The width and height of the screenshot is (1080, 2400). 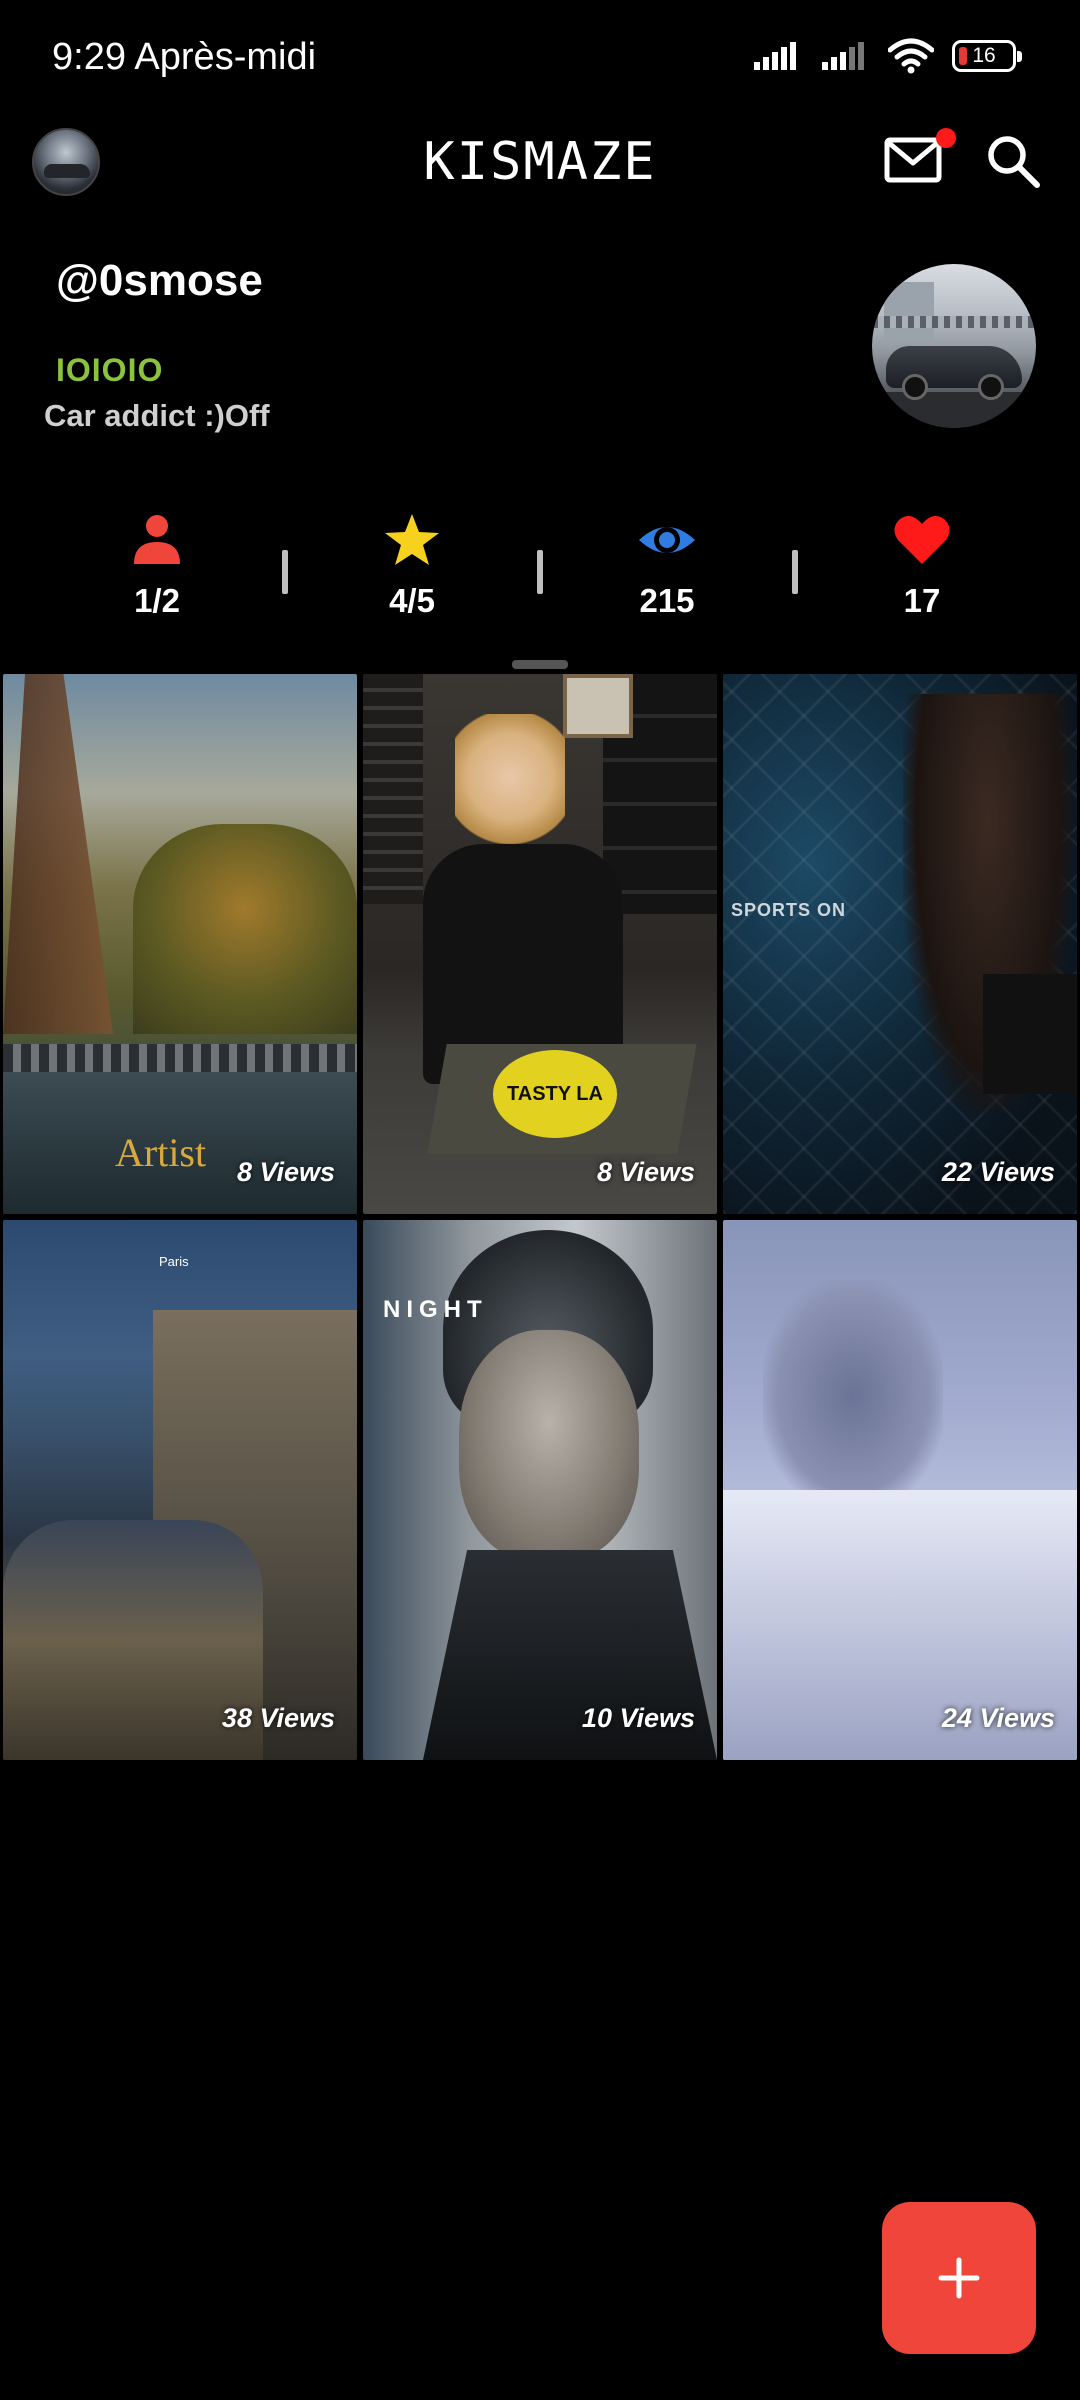 What do you see at coordinates (900, 944) in the screenshot?
I see `video-thumbnail: SPORTS ON 22 Views` at bounding box center [900, 944].